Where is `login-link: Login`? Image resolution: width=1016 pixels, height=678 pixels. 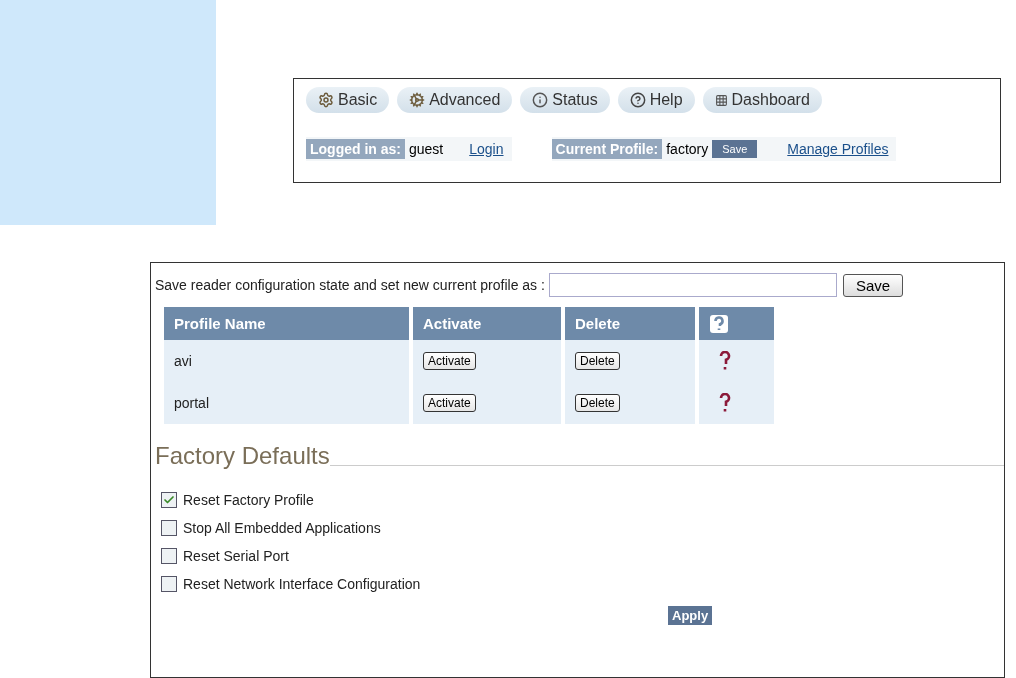
login-link: Login is located at coordinates (486, 149).